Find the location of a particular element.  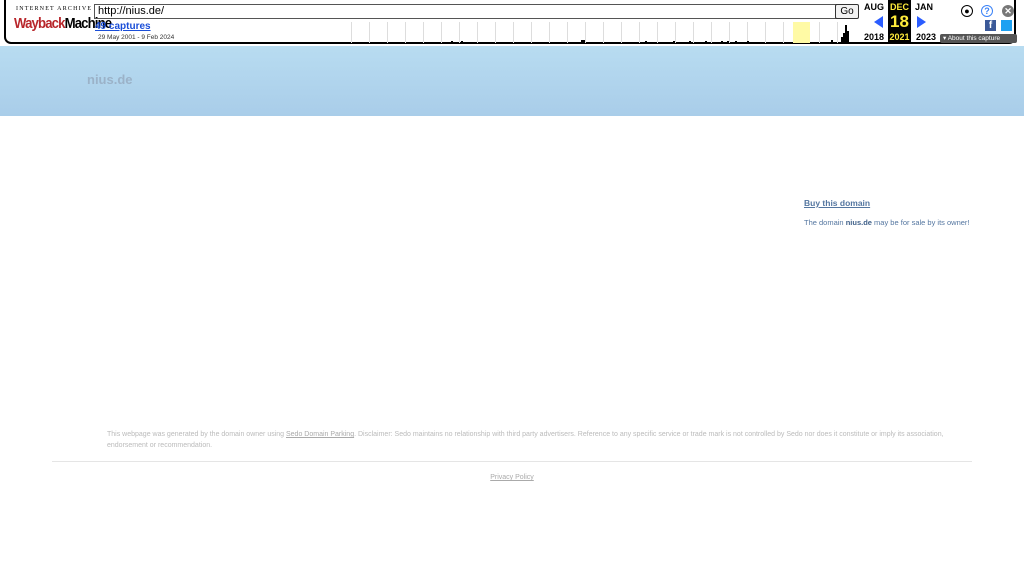

current-capture-date: DEC 18 2021 is located at coordinates (899, 21).